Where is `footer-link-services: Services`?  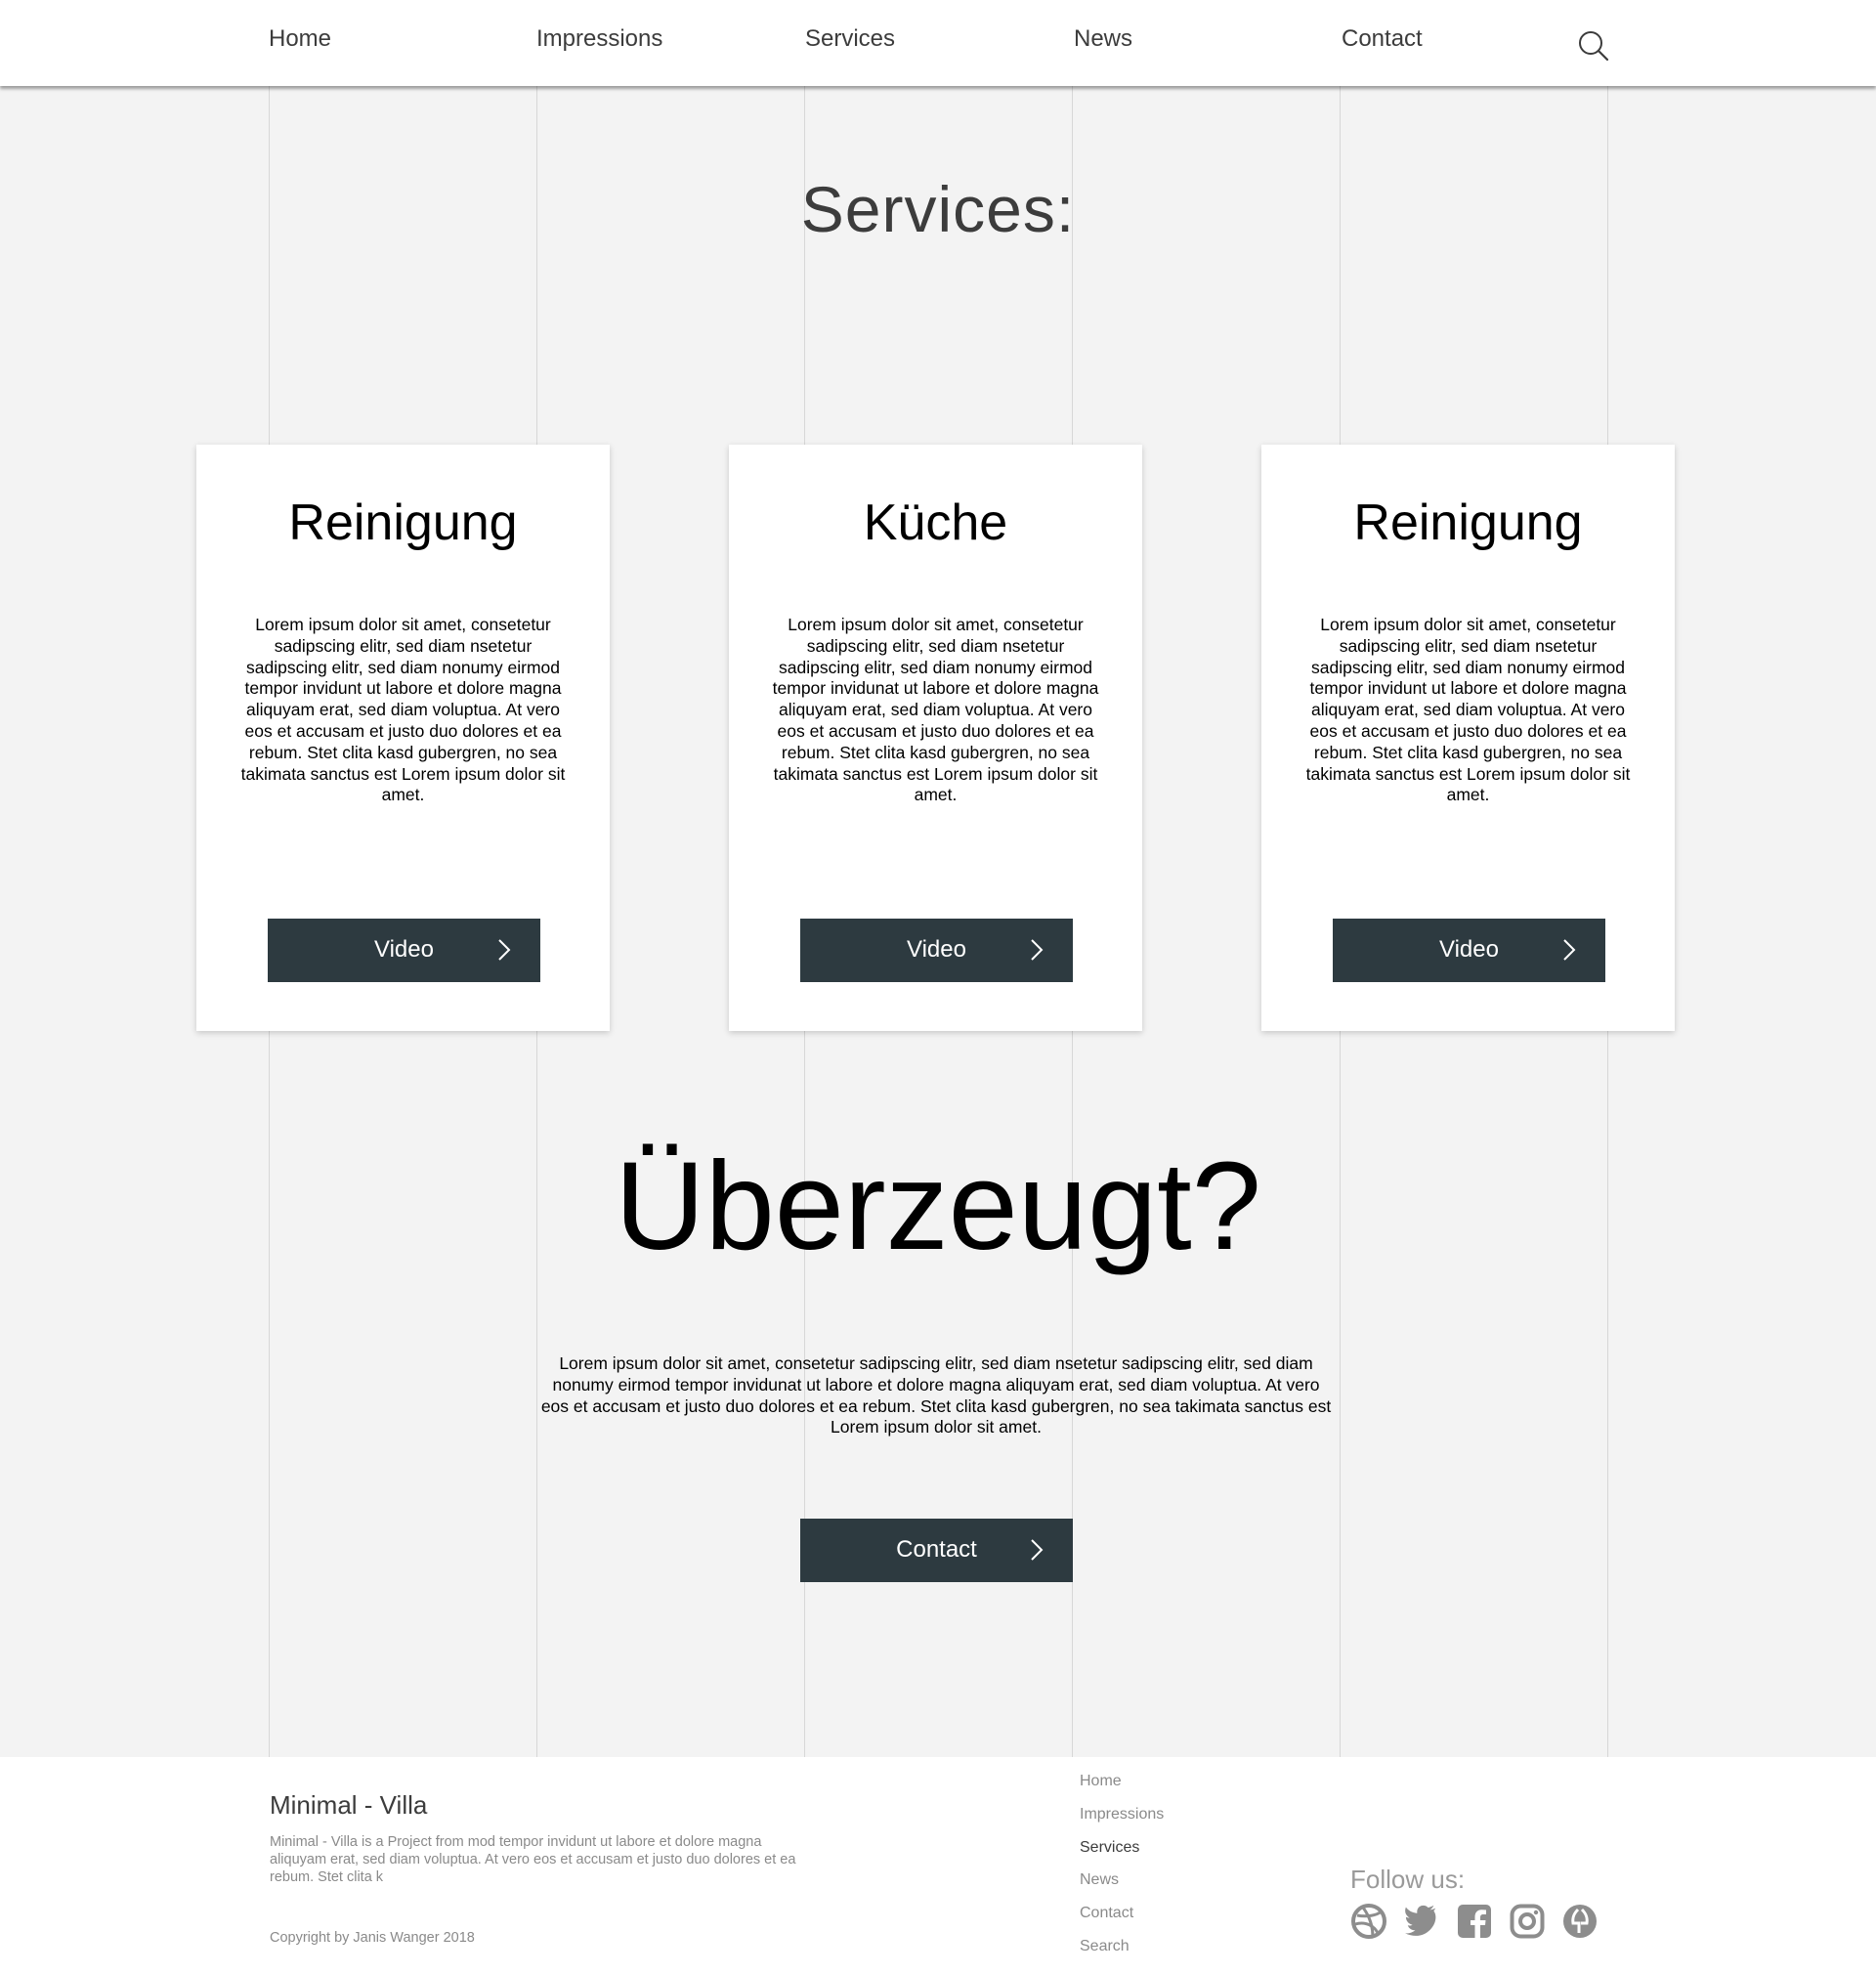
footer-link-services: Services is located at coordinates (1109, 1848).